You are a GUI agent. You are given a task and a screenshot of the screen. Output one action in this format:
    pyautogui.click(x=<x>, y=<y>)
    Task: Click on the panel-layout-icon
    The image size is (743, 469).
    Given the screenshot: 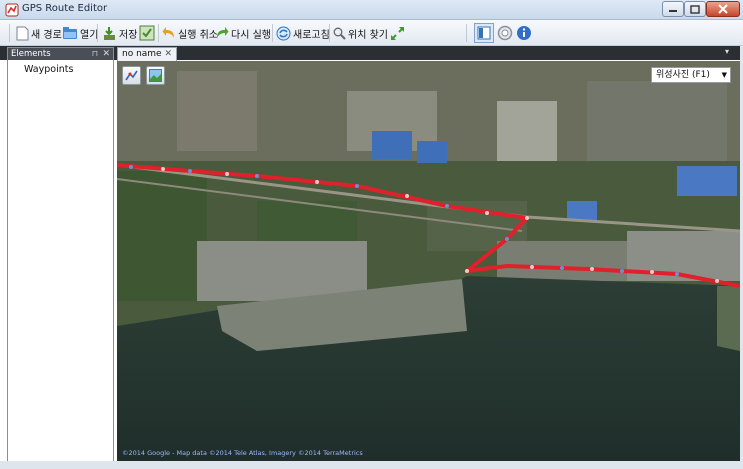 What is the action you would take?
    pyautogui.click(x=484, y=33)
    